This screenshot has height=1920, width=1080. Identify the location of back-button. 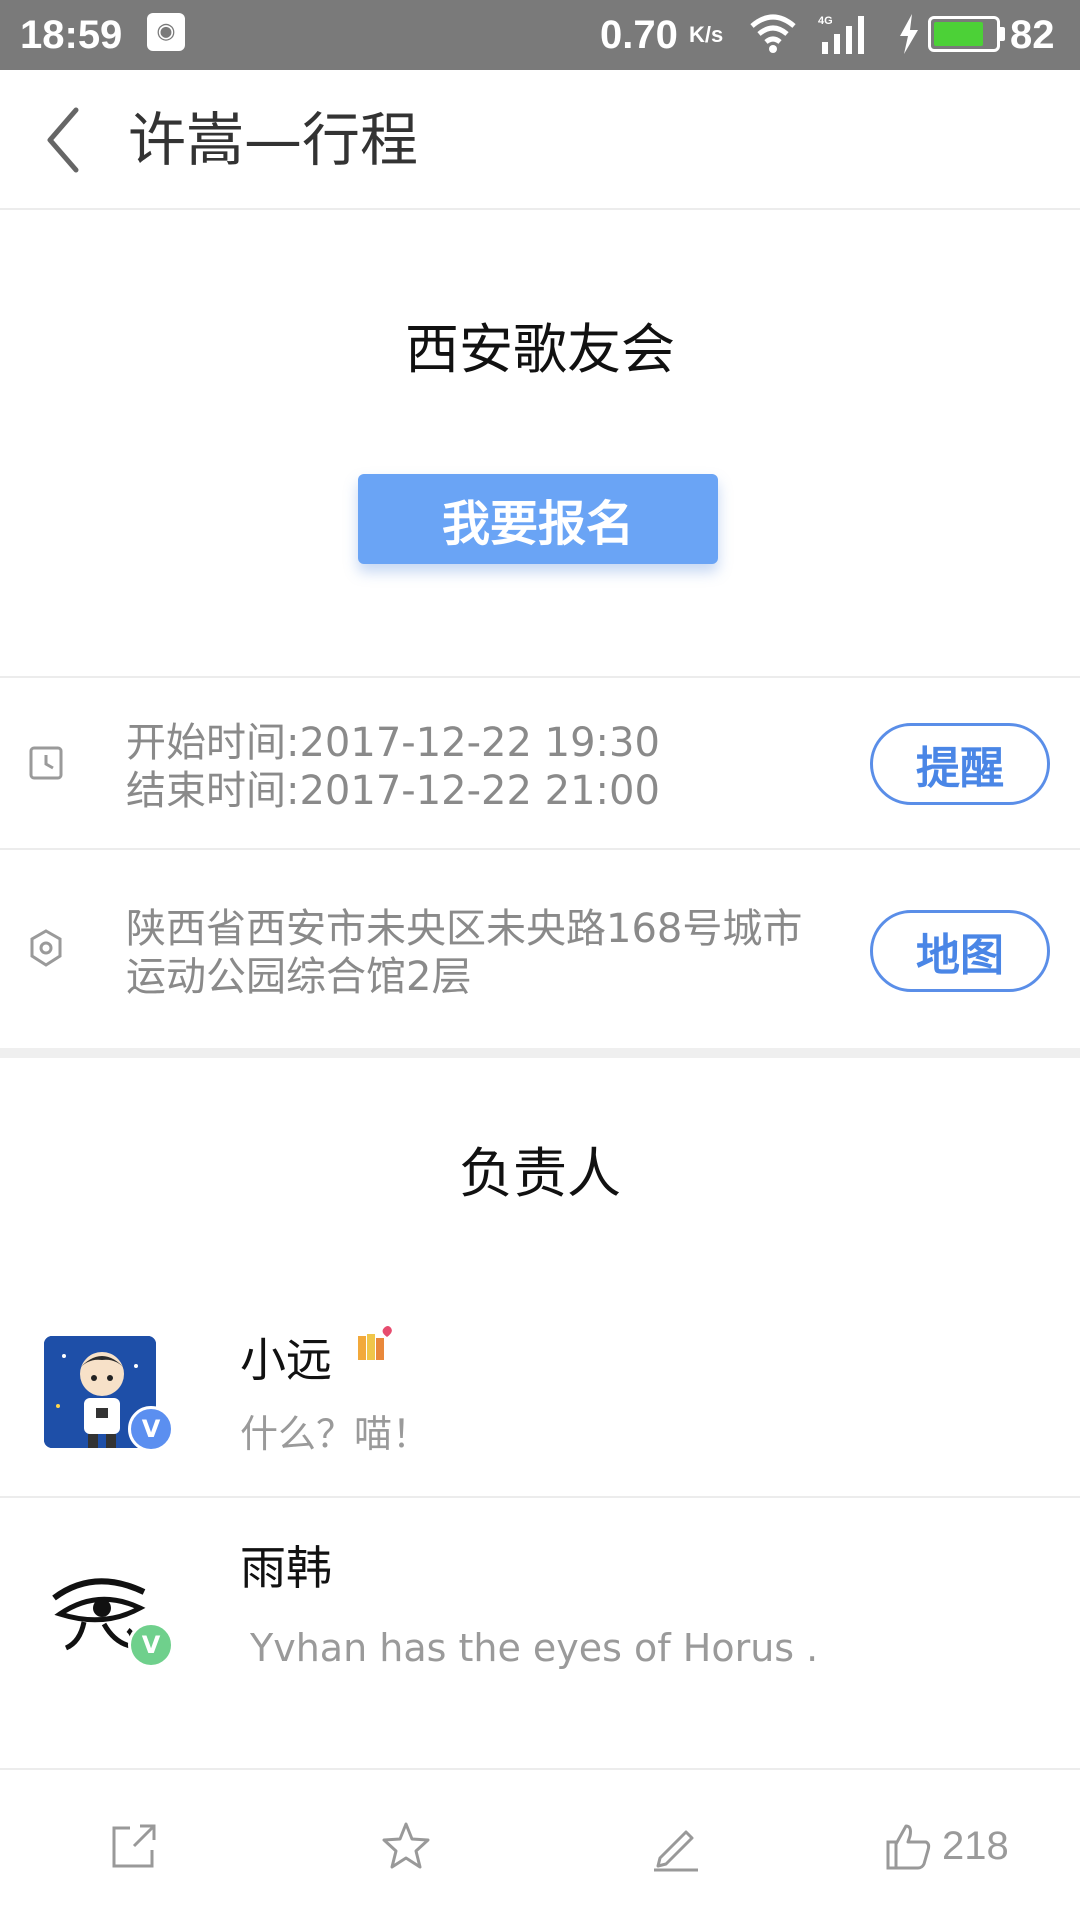
(66, 140).